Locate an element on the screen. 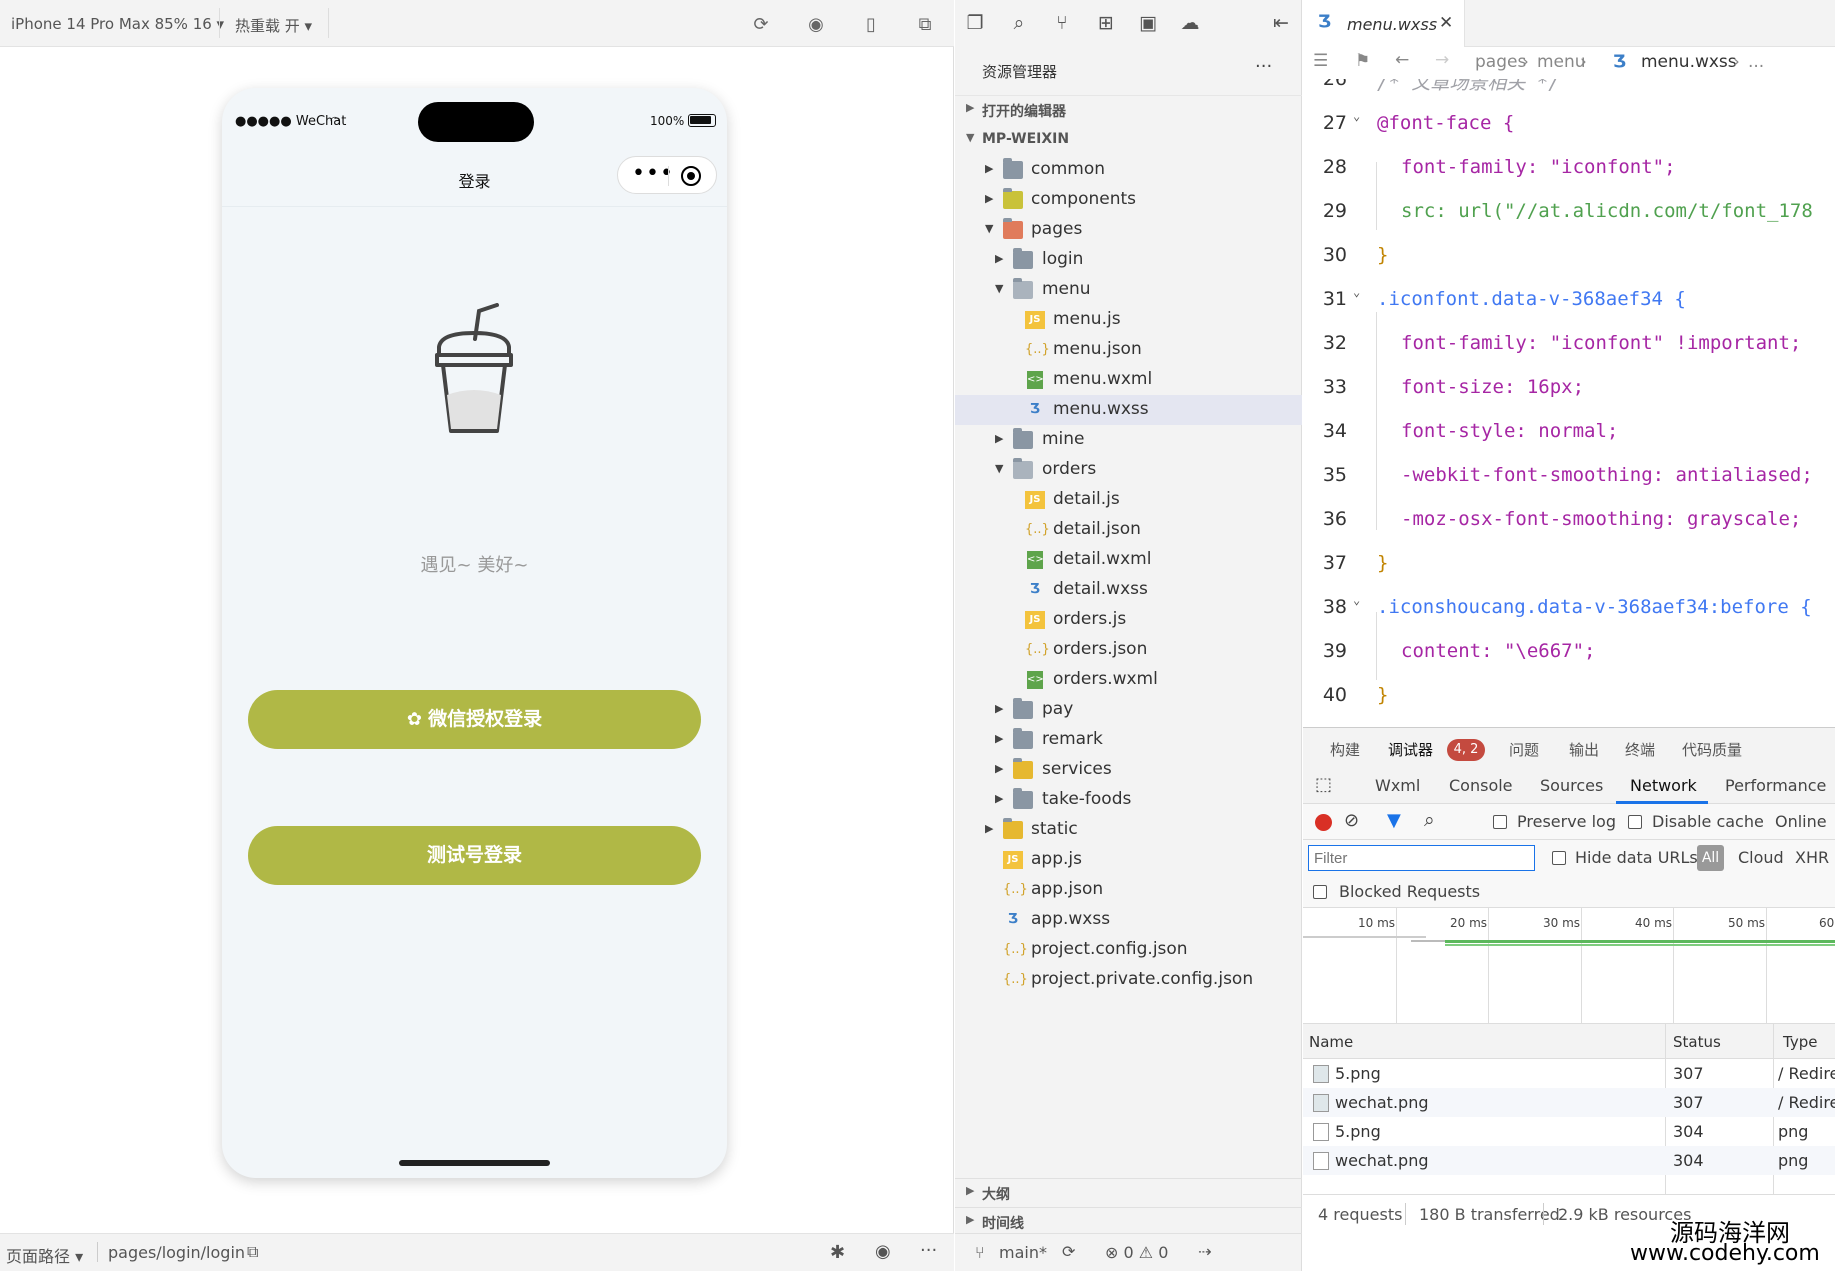 The image size is (1835, 1271). device-selector: iPhone 14 Pro Max 85% 16 ▾ is located at coordinates (117, 24).